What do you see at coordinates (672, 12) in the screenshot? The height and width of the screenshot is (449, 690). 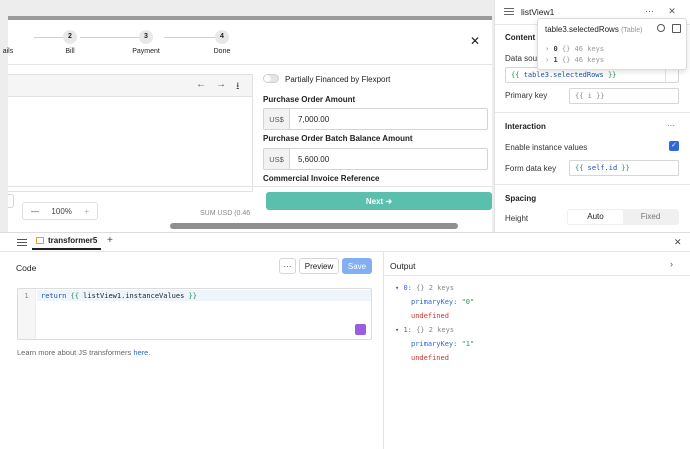 I see `close-panel-icon: ✕` at bounding box center [672, 12].